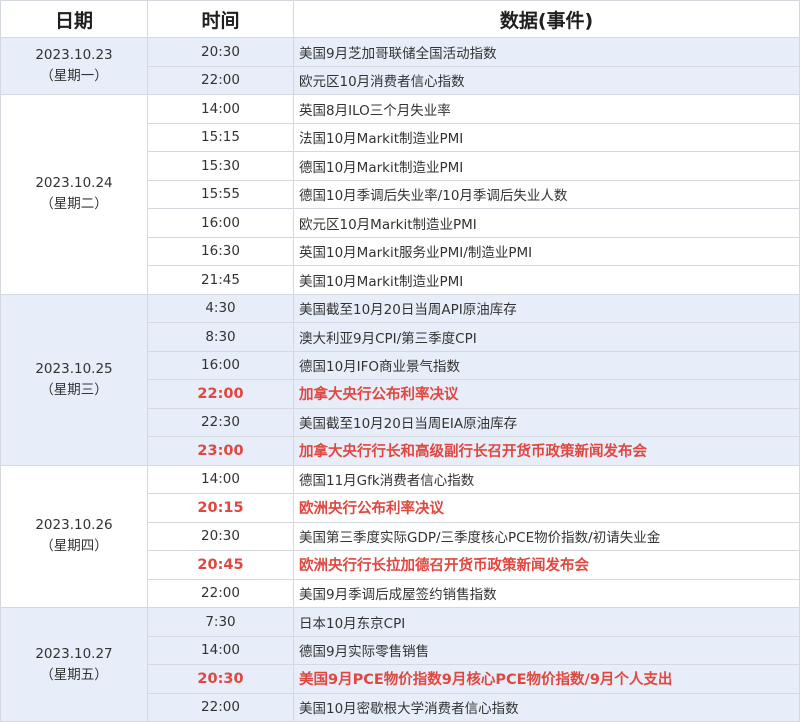  What do you see at coordinates (220, 422) in the screenshot?
I see `time-cell: 22:30` at bounding box center [220, 422].